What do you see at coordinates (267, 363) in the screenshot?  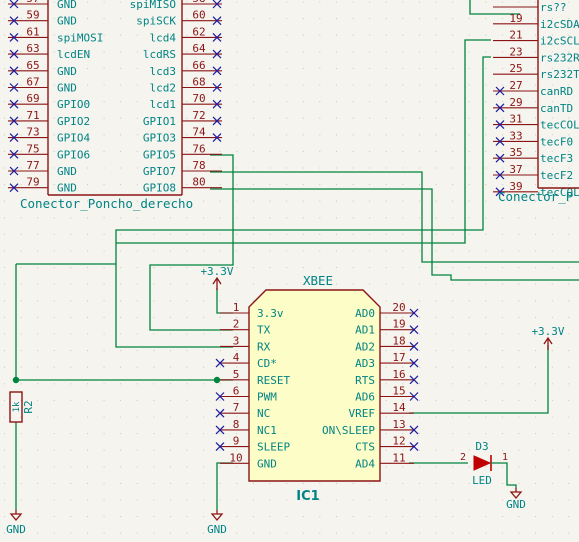 I see `pin-name: CD*` at bounding box center [267, 363].